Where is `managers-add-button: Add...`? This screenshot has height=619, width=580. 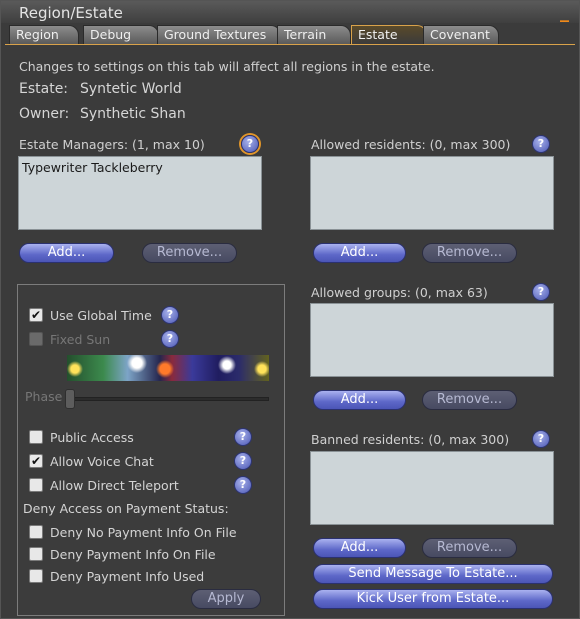 managers-add-button: Add... is located at coordinates (66, 253).